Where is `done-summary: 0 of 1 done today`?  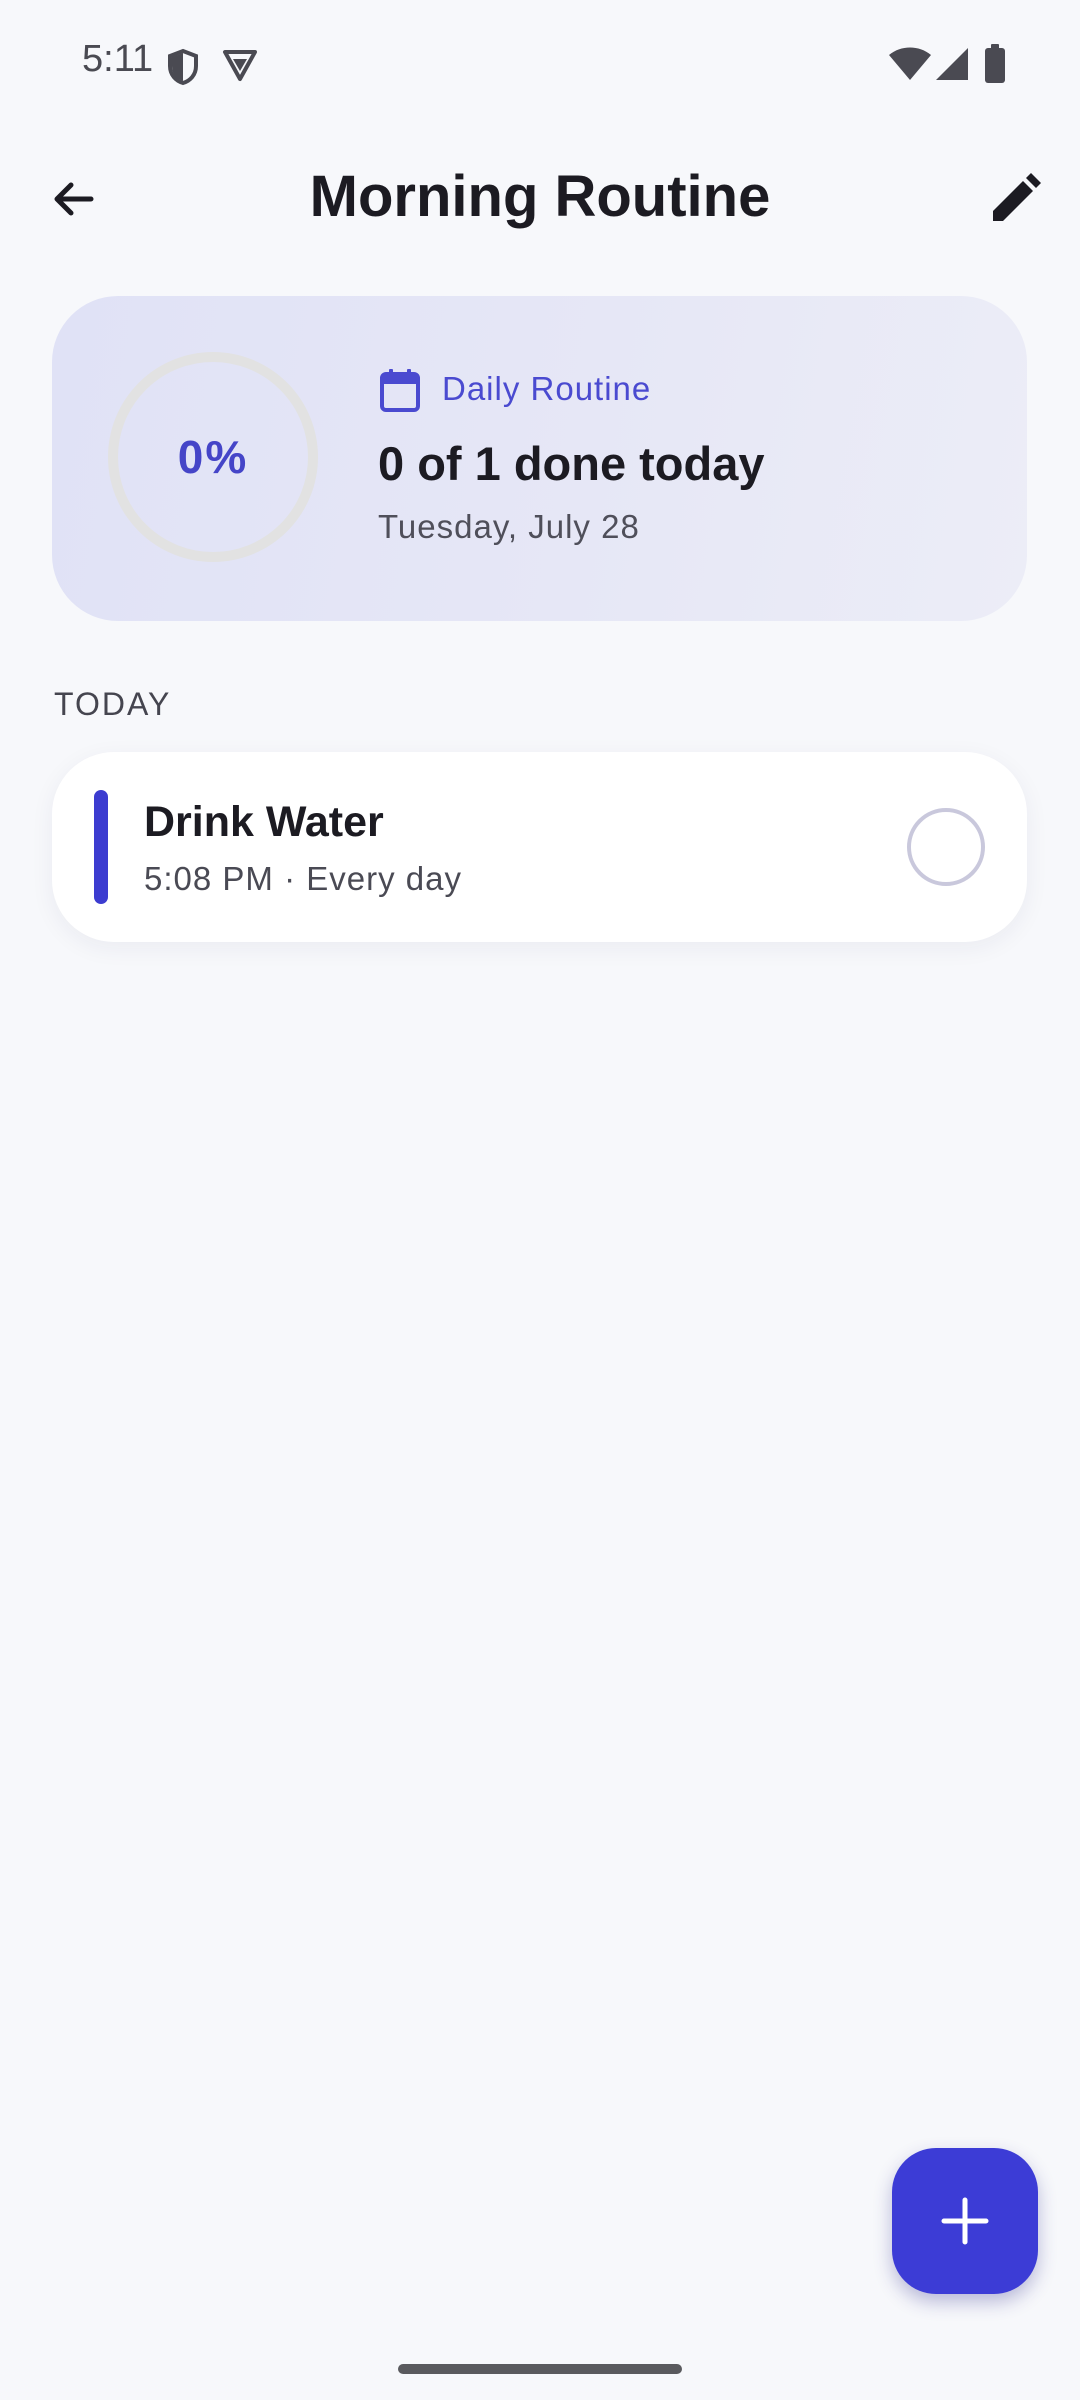
done-summary: 0 of 1 done today is located at coordinates (571, 463).